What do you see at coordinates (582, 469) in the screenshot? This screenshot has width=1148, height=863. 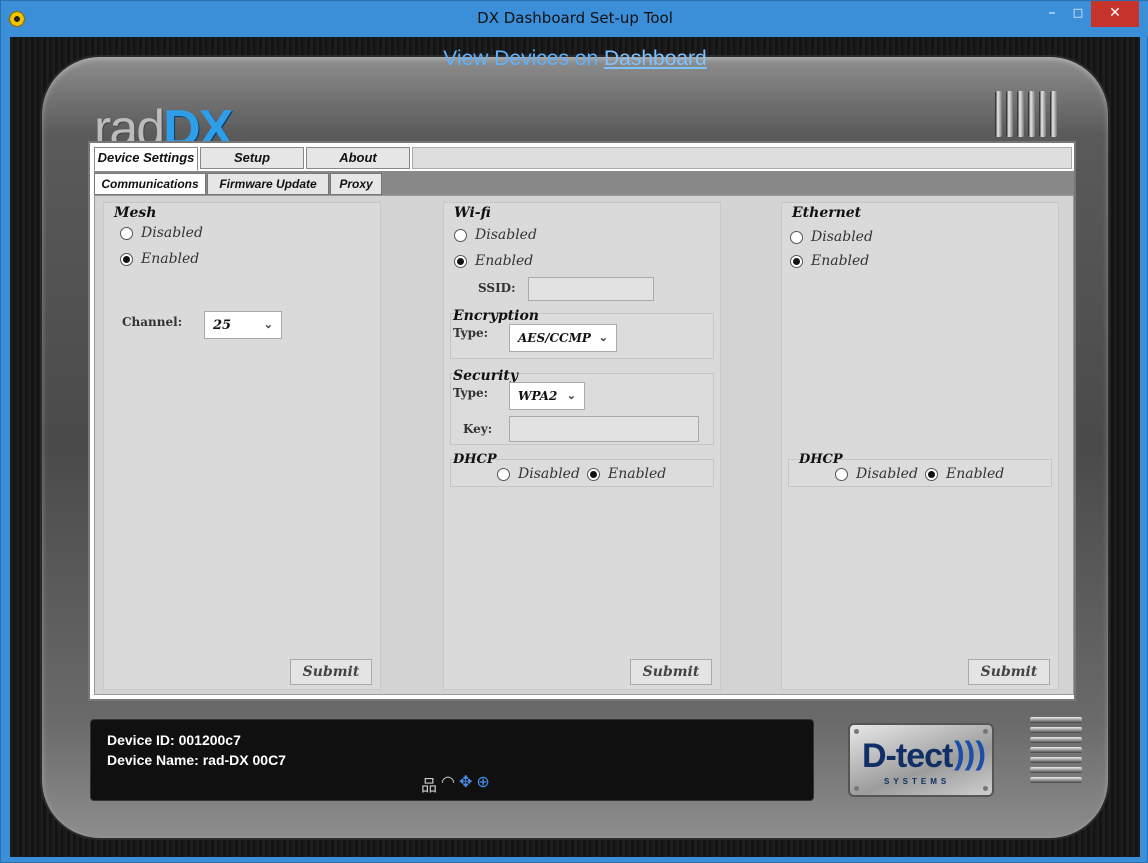 I see `wifi-dhcp-group: DHCP Disabled Enabled` at bounding box center [582, 469].